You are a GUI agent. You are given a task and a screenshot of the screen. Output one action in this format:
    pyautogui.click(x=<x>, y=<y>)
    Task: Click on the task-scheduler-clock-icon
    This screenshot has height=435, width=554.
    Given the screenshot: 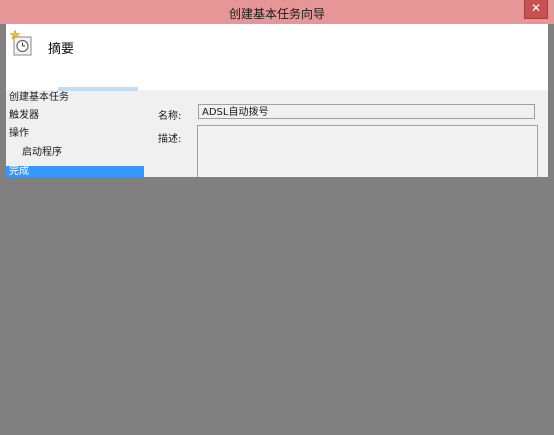 What is the action you would take?
    pyautogui.click(x=21, y=43)
    